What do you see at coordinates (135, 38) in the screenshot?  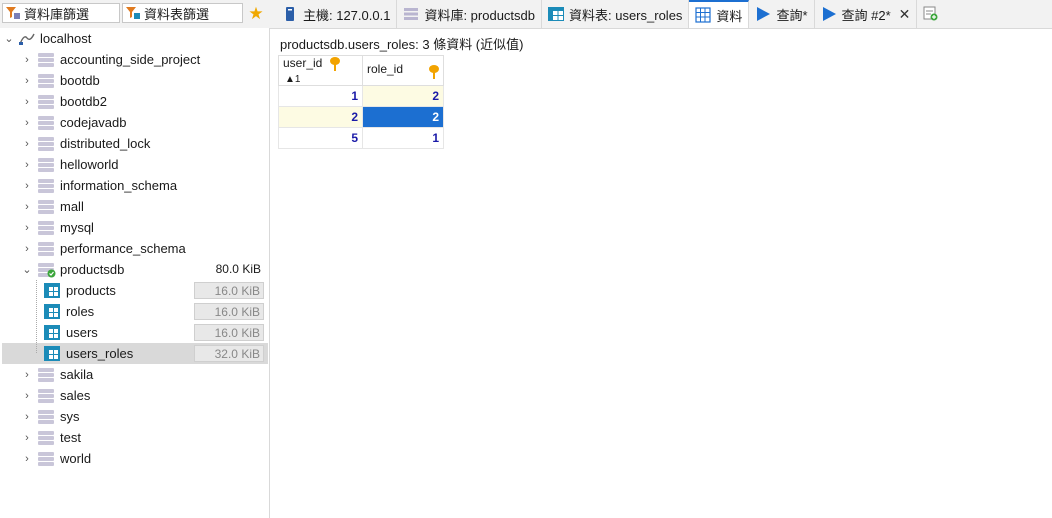 I see `tree-root-localhost: ⌄ localhost` at bounding box center [135, 38].